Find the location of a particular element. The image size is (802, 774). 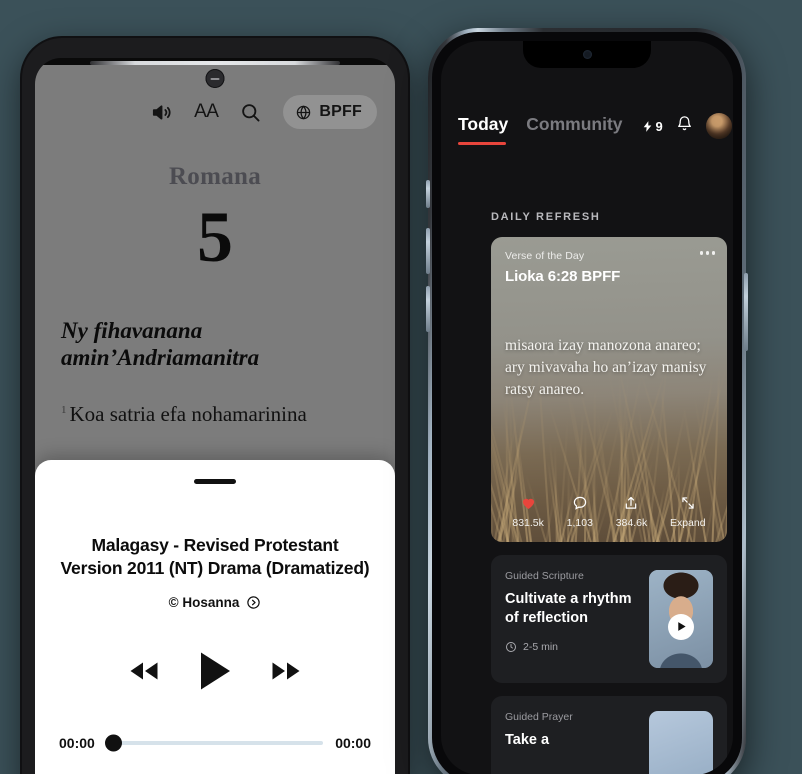

language-label: BPFF is located at coordinates (340, 111).